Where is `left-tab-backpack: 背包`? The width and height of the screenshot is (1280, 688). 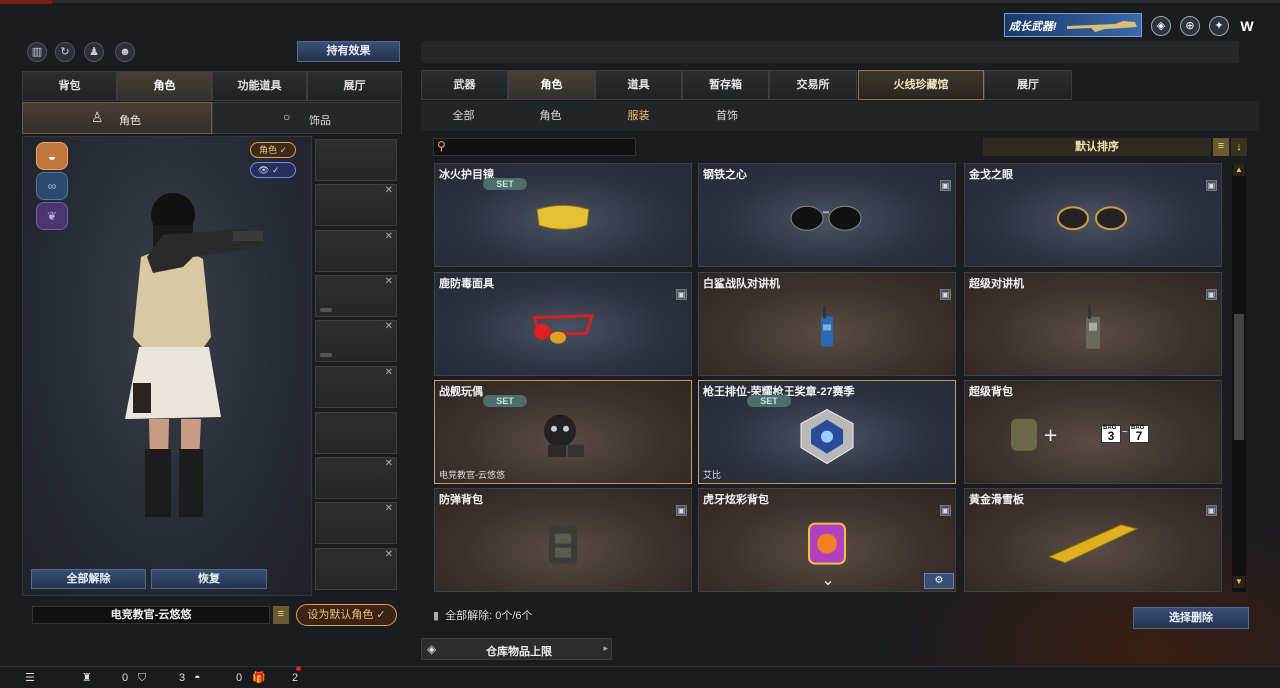 left-tab-backpack: 背包 is located at coordinates (69, 86).